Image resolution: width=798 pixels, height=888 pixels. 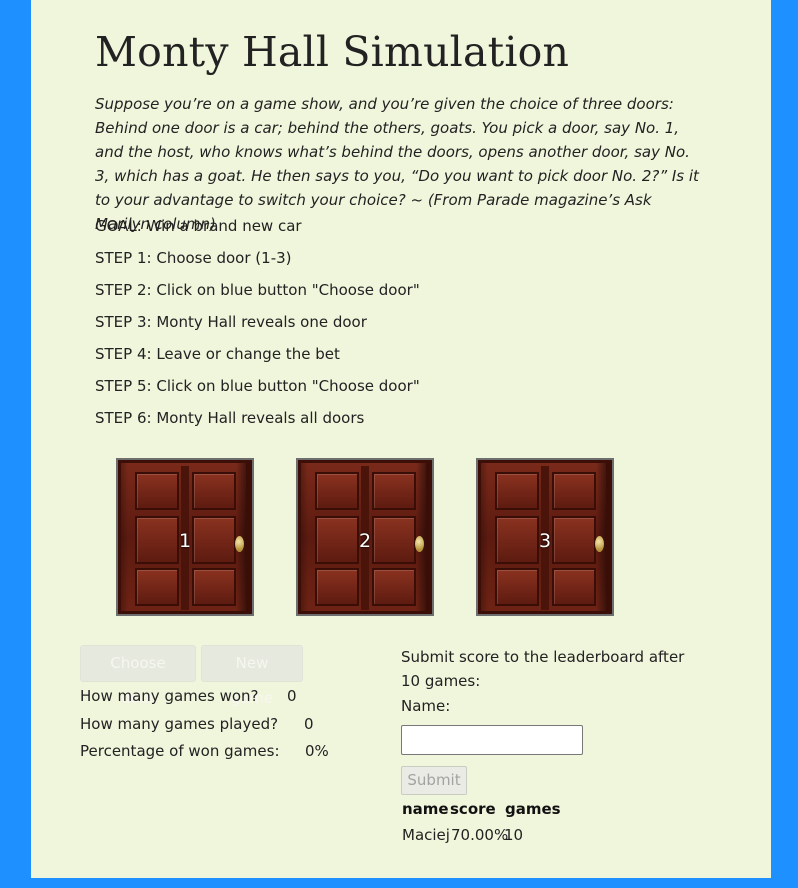 I want to click on door-1: 1, so click(x=185, y=537).